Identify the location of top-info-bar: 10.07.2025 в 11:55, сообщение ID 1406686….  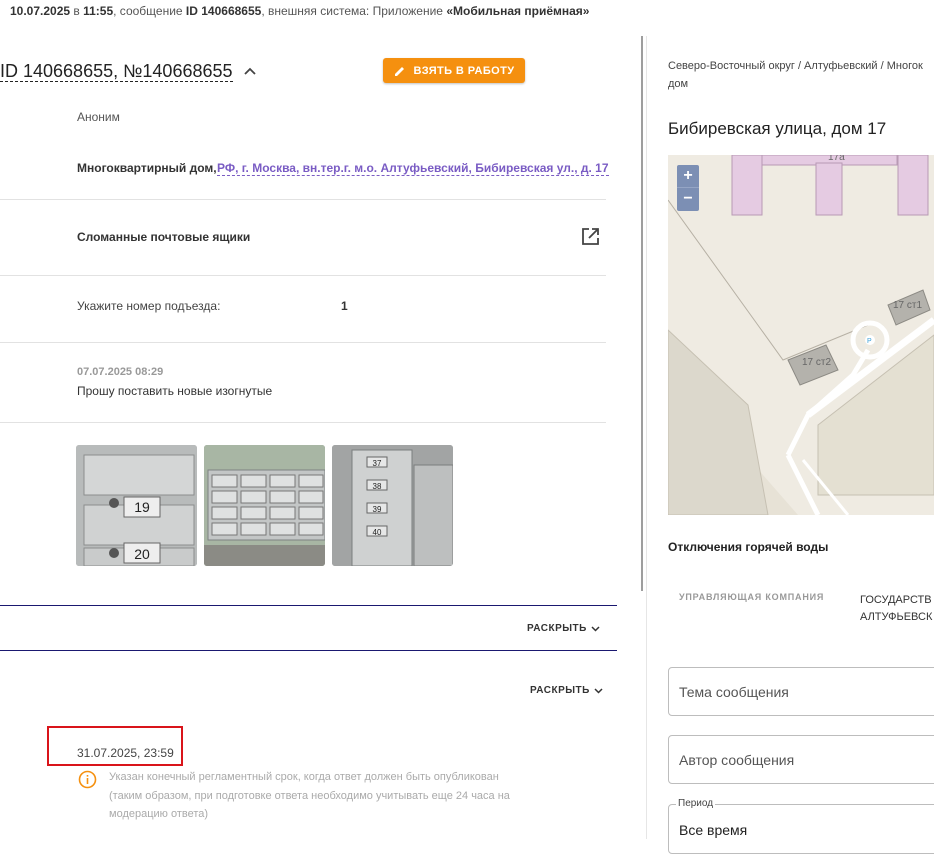
(467, 12).